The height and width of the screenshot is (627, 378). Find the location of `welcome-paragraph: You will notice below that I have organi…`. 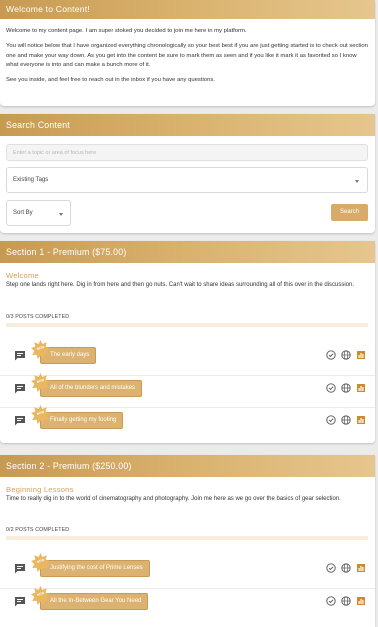

welcome-paragraph: You will notice below that I have organi… is located at coordinates (187, 55).